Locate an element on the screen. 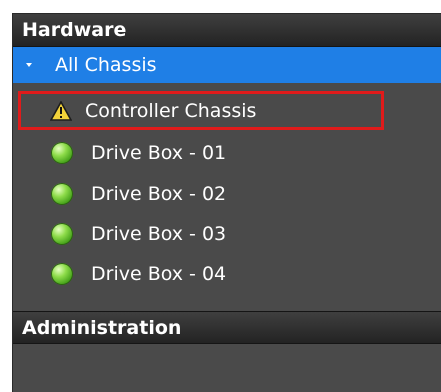 The width and height of the screenshot is (441, 392). expand-collapse-arrow-icon is located at coordinates (29, 65).